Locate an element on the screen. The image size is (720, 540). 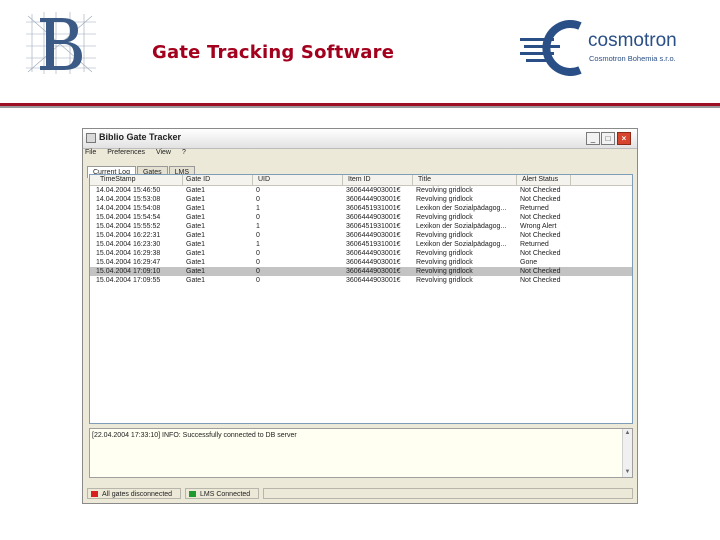
cell-item-id: 3606451931001€ is located at coordinates (373, 244).